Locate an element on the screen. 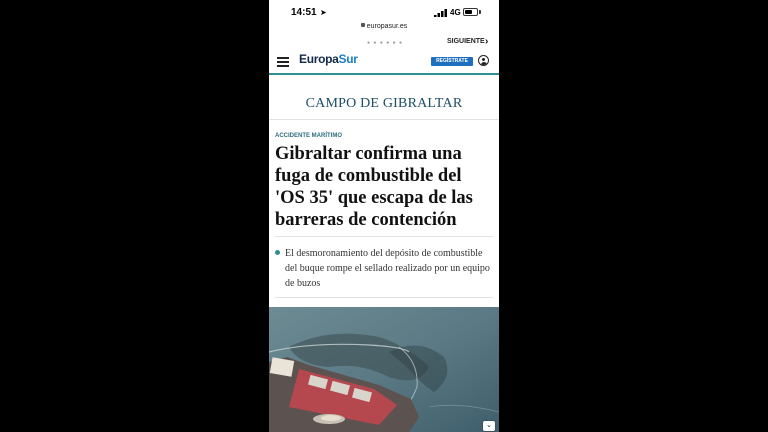  header-divider is located at coordinates (384, 74).